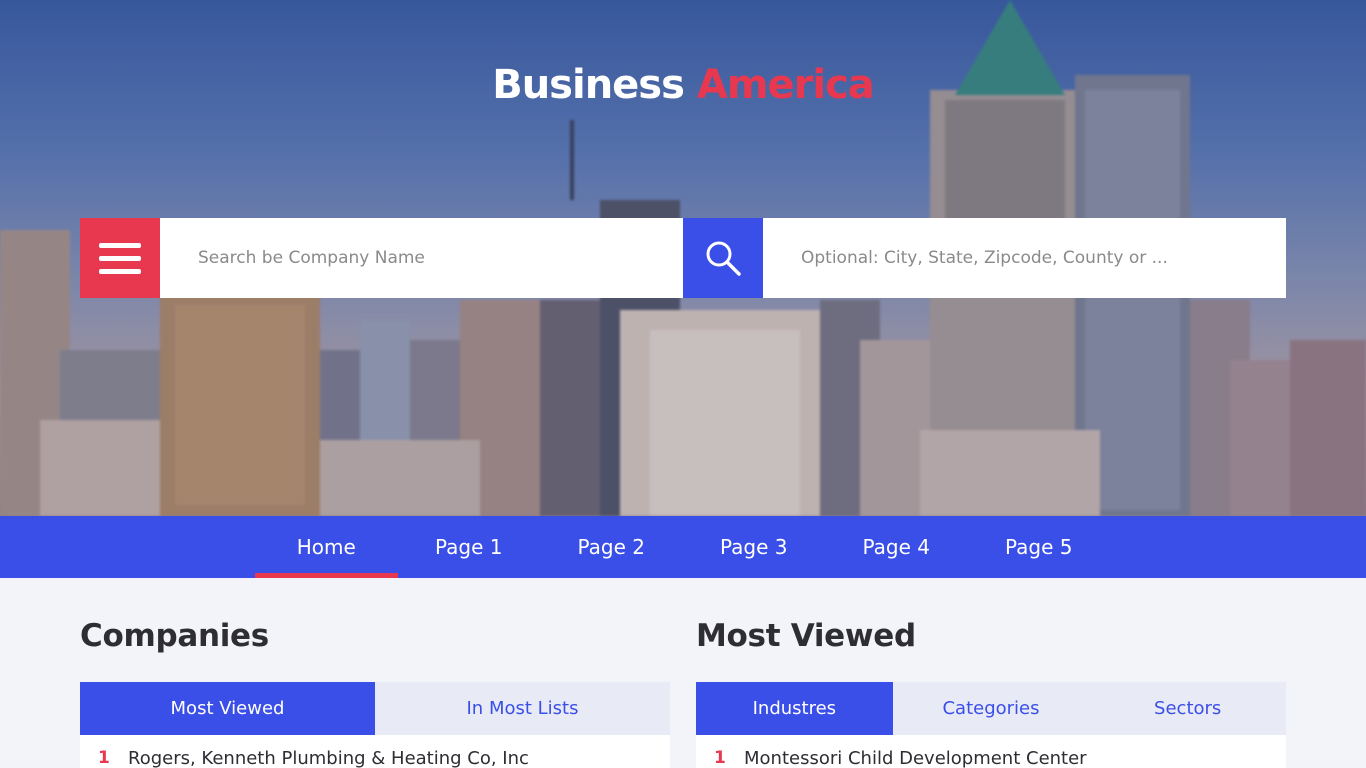  I want to click on search-bar, so click(683, 258).